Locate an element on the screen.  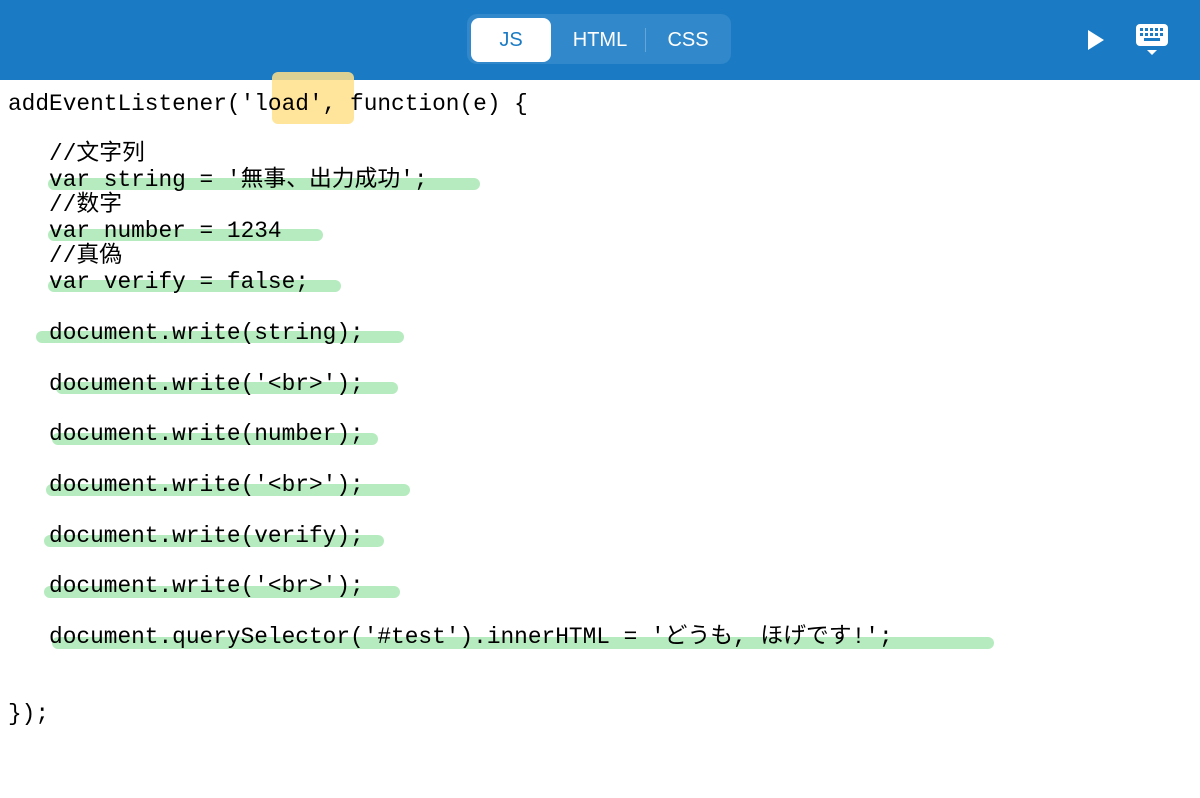
run-button is located at coordinates (1095, 40).